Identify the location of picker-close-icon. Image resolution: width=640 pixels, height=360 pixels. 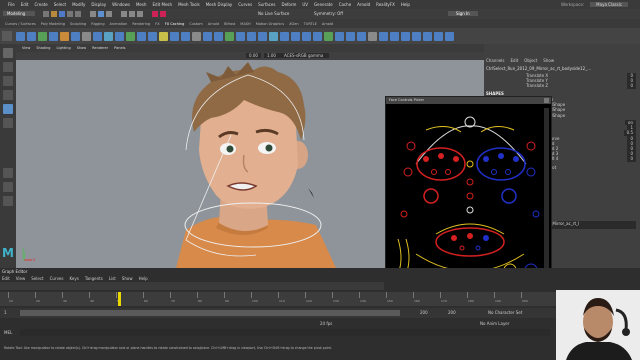
(546, 100).